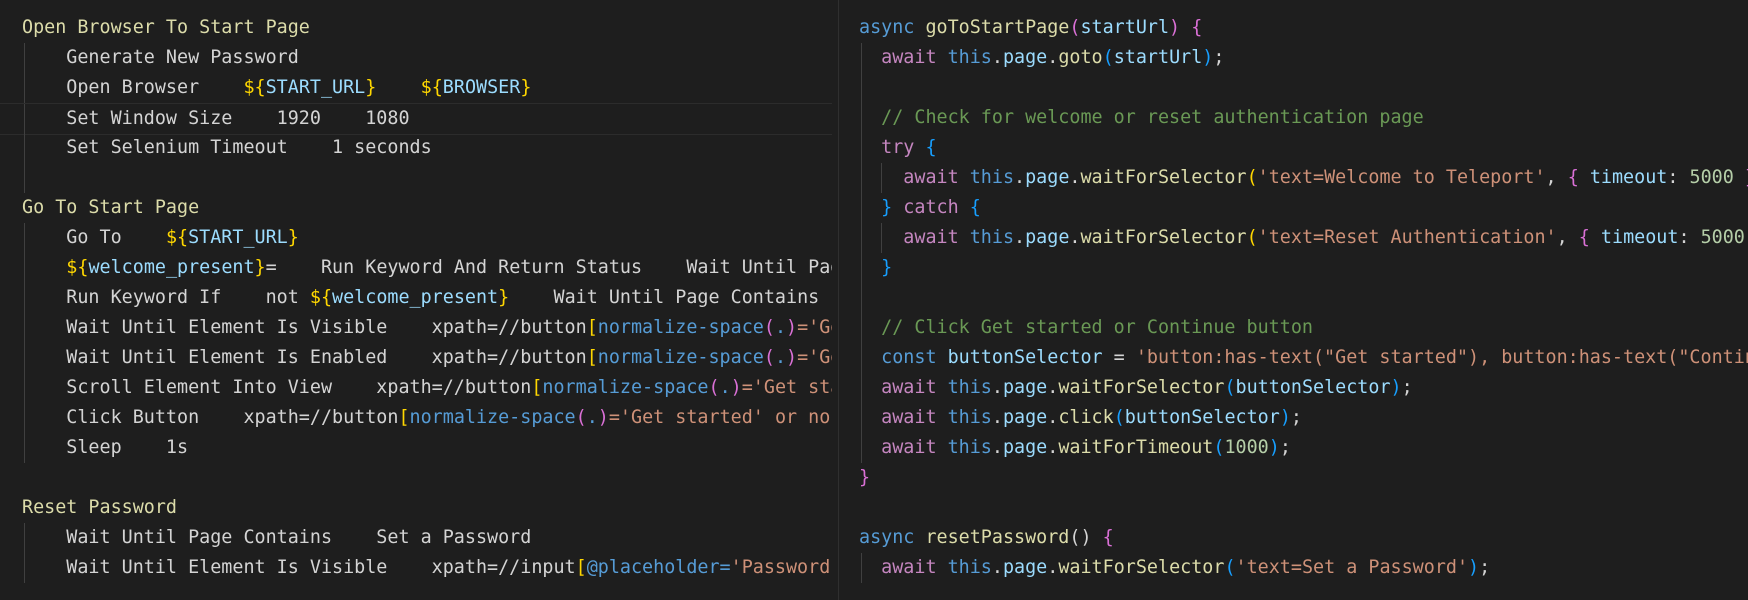 The height and width of the screenshot is (600, 1748). I want to click on code-line: Set Selenium Timeout 1 seconds, so click(416, 148).